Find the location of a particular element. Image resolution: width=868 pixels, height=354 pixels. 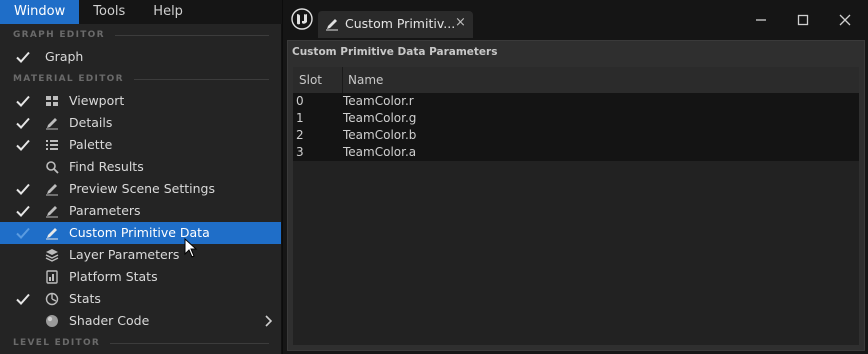

table-row: 1 TeamColor.g is located at coordinates (576, 118).